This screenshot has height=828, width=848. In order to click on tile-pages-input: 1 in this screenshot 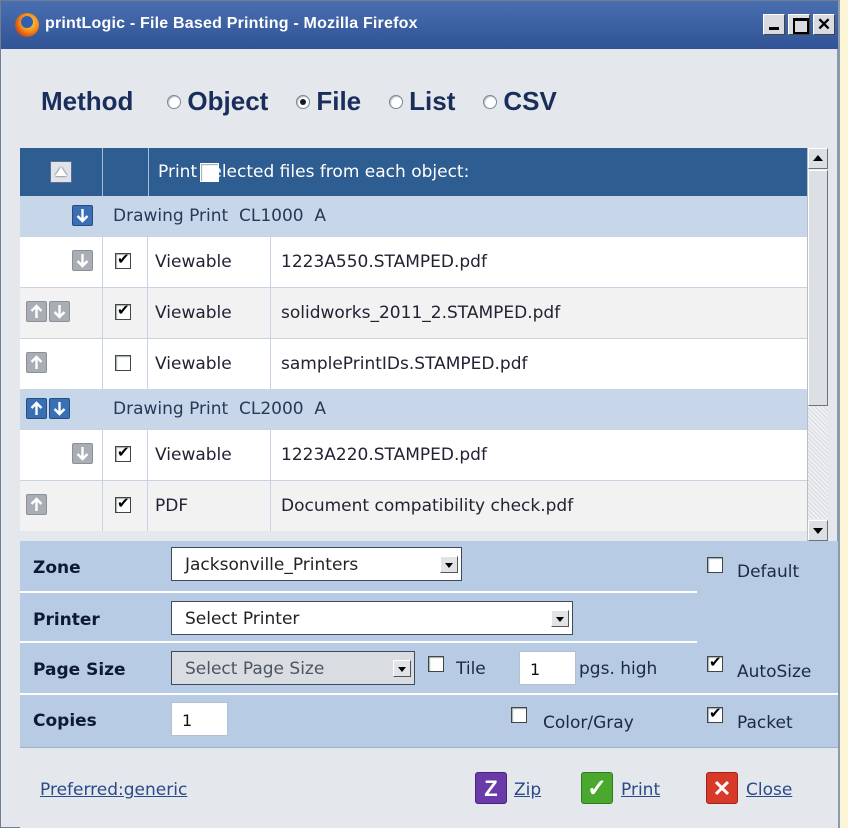, I will do `click(547, 668)`.